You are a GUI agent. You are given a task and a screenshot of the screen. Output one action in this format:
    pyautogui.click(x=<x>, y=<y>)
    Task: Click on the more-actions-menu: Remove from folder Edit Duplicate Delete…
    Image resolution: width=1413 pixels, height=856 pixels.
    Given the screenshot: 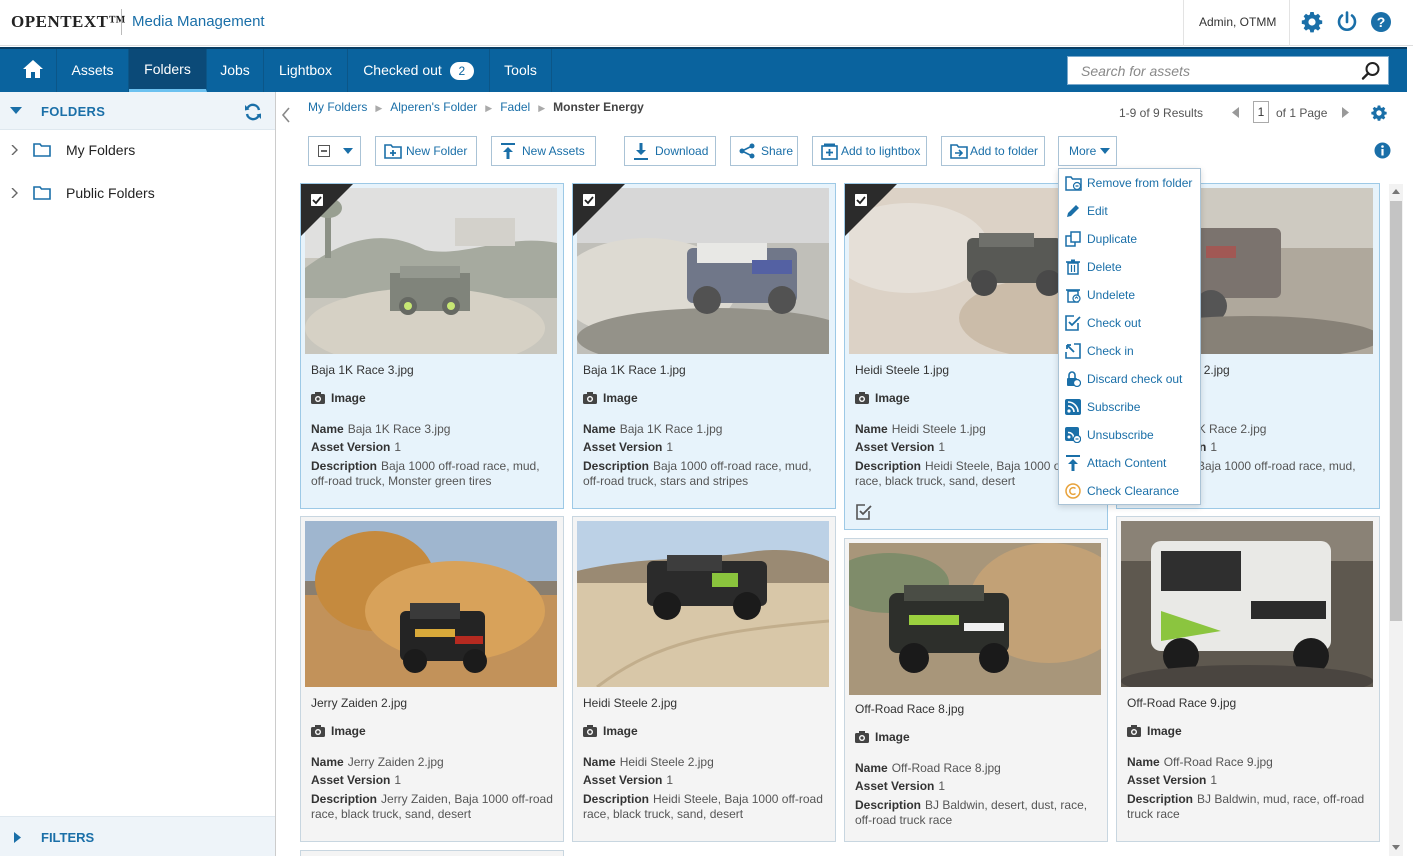 What is the action you would take?
    pyautogui.click(x=1129, y=336)
    